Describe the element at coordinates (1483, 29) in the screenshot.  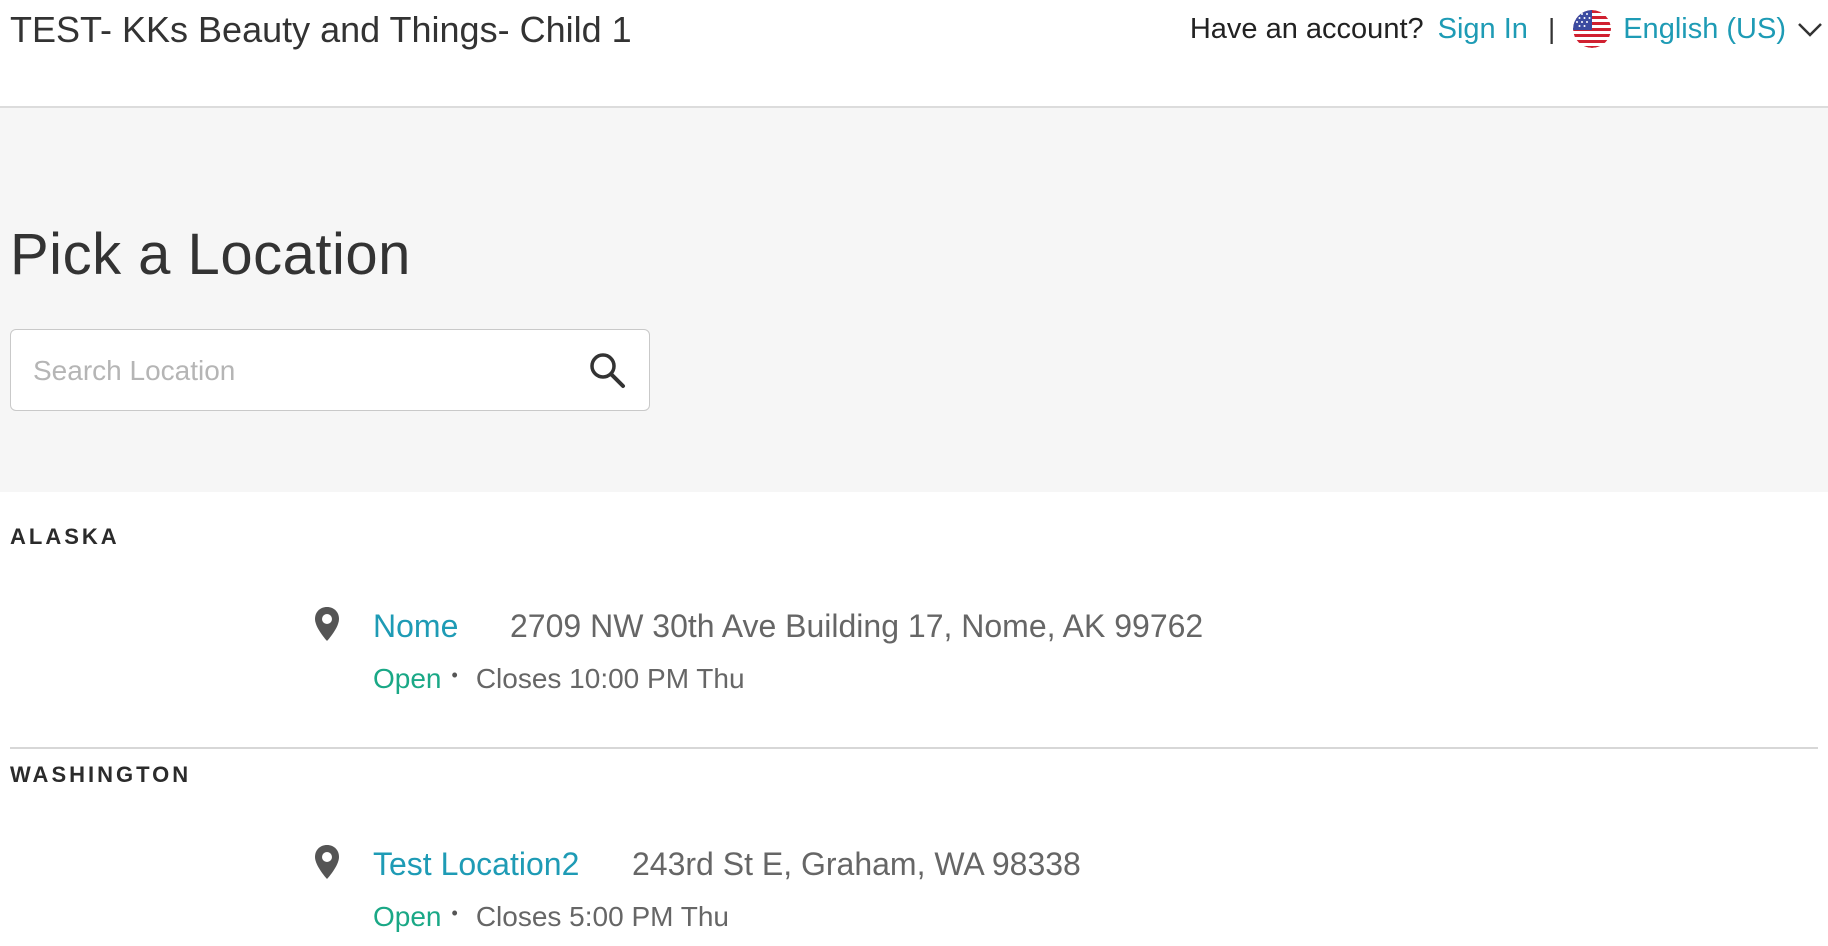
I see `sign-in-link: Sign In` at that location.